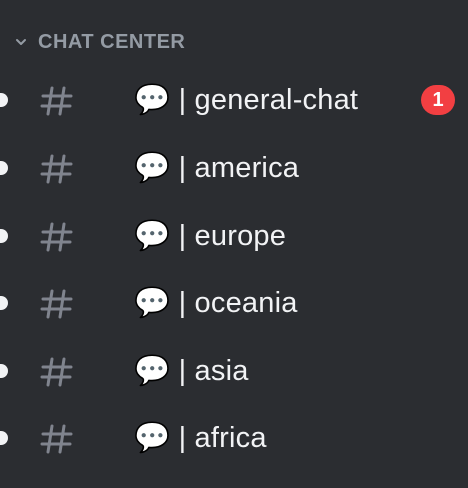 Image resolution: width=468 pixels, height=488 pixels. Describe the element at coordinates (200, 438) in the screenshot. I see `channel-name: 💬 | africa` at that location.